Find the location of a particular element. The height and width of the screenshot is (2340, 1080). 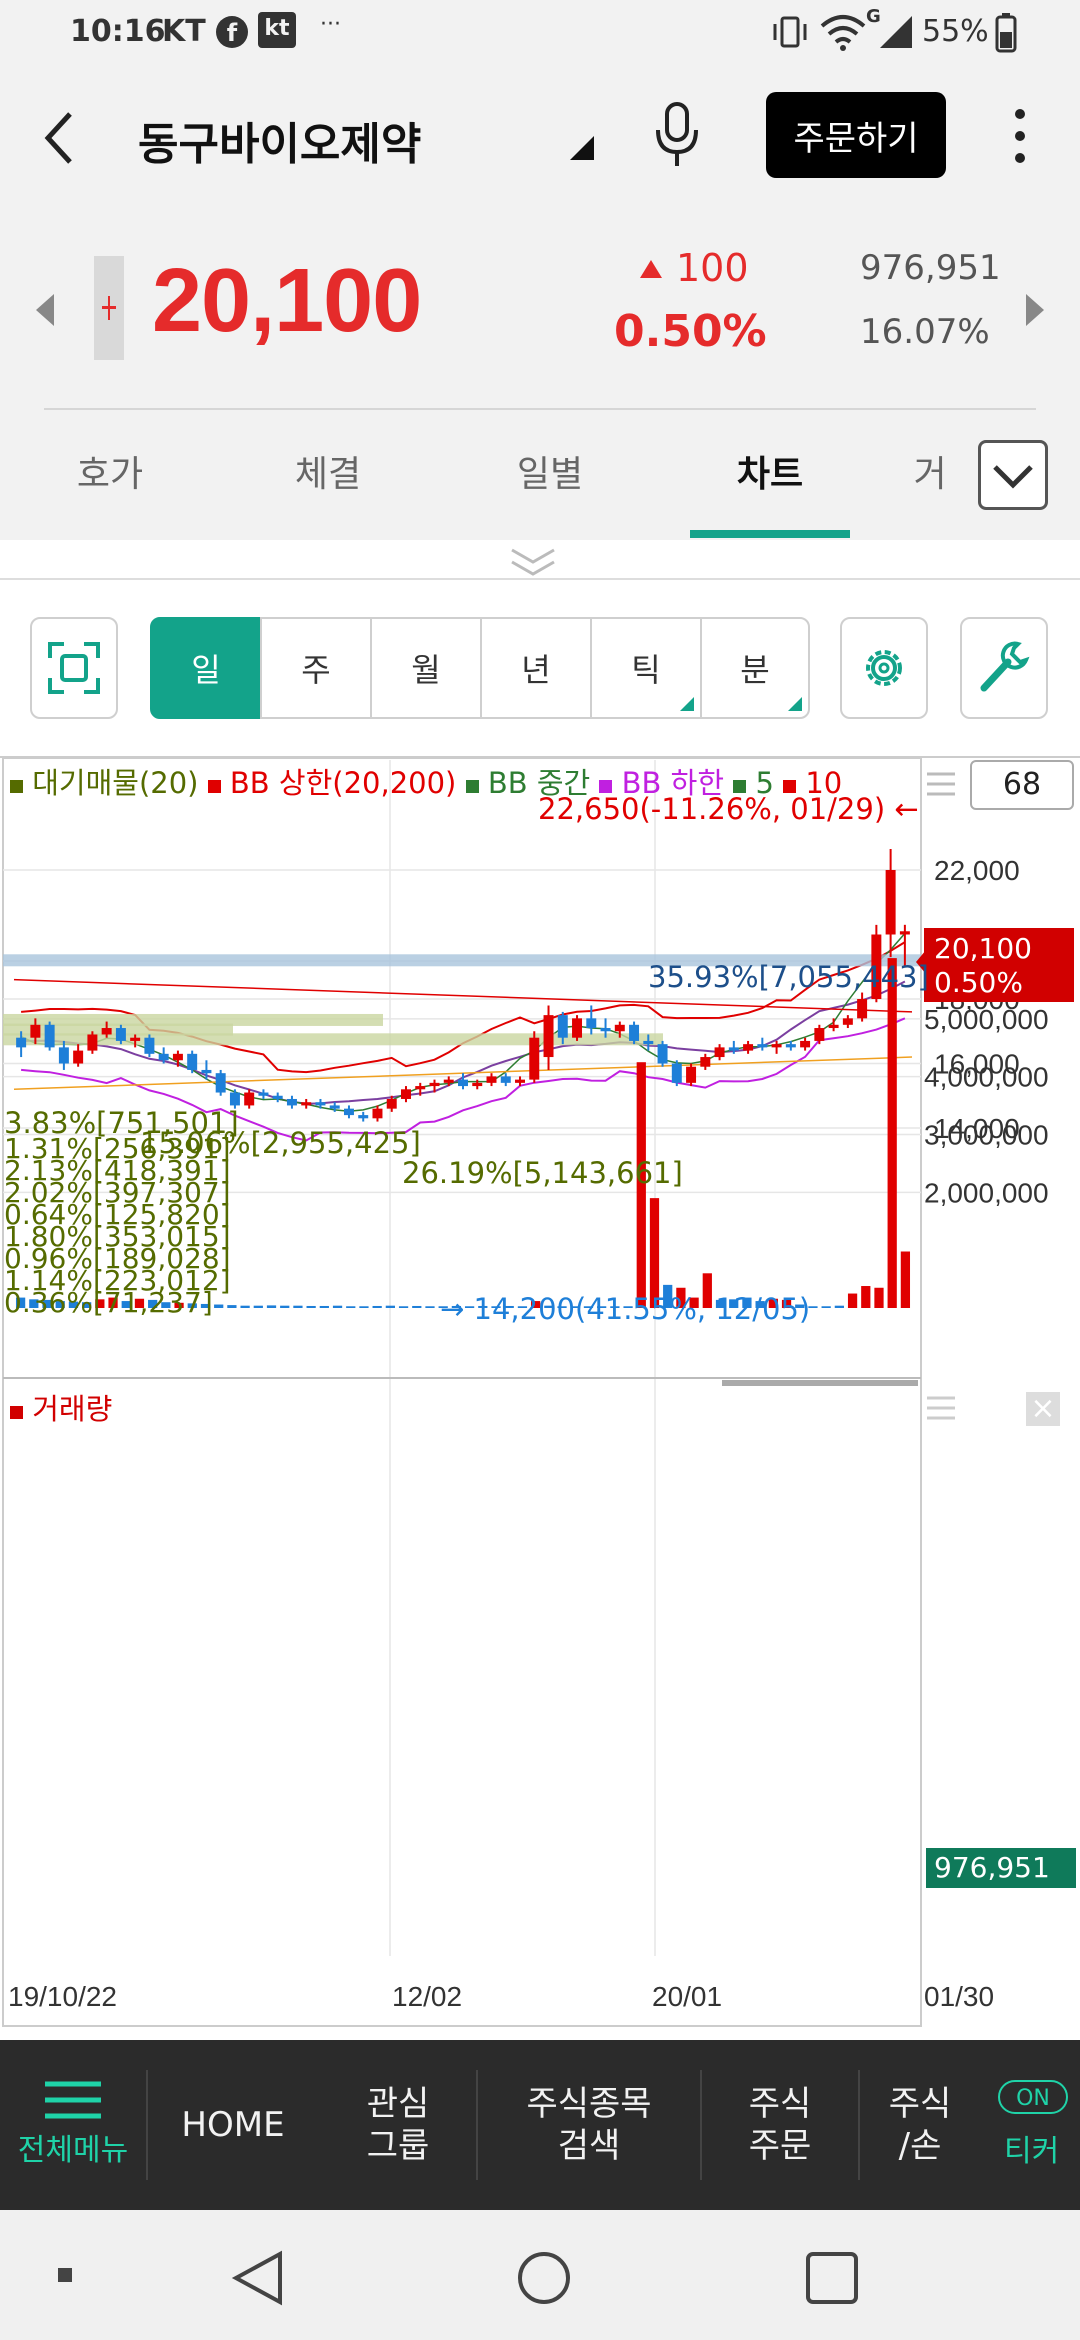

fullscreen-button is located at coordinates (74, 668).